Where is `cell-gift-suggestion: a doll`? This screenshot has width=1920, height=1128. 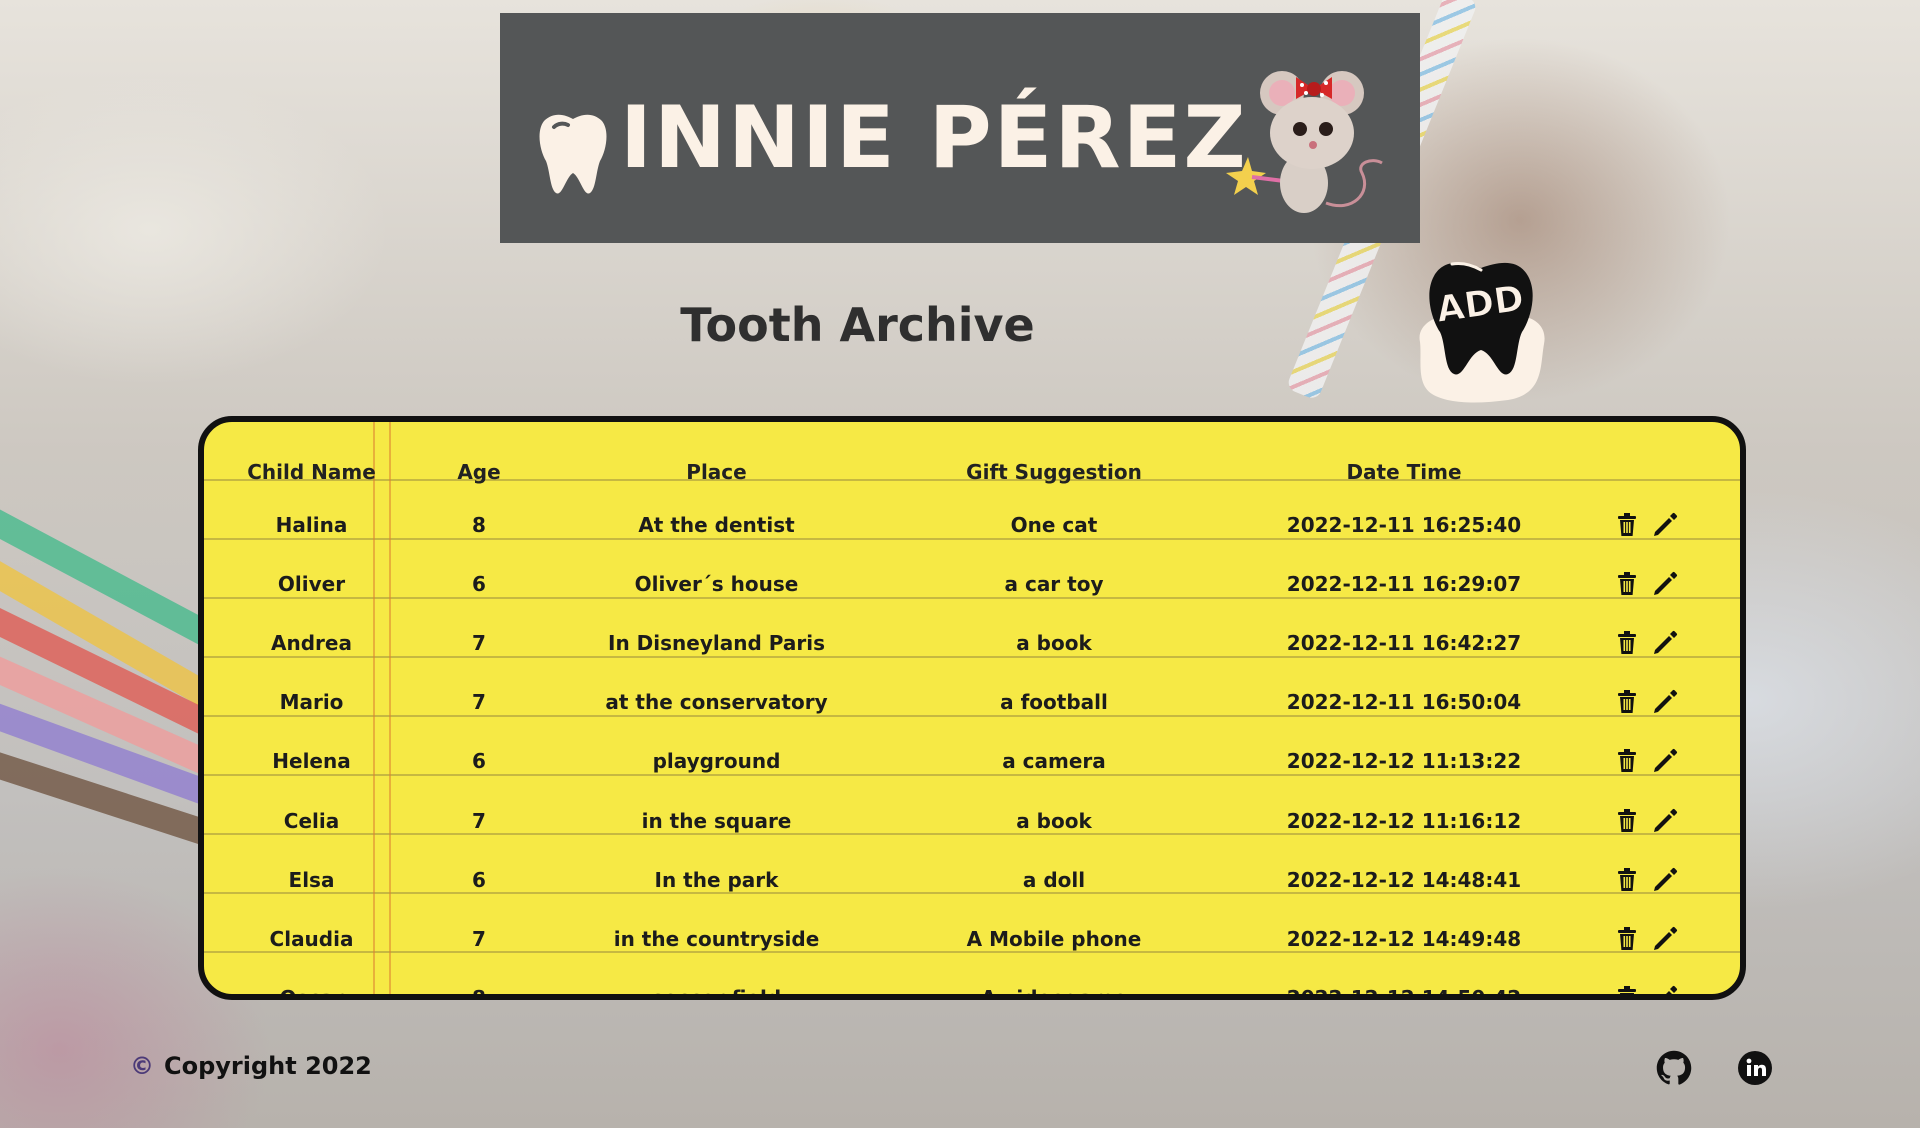 cell-gift-suggestion: a doll is located at coordinates (1054, 879).